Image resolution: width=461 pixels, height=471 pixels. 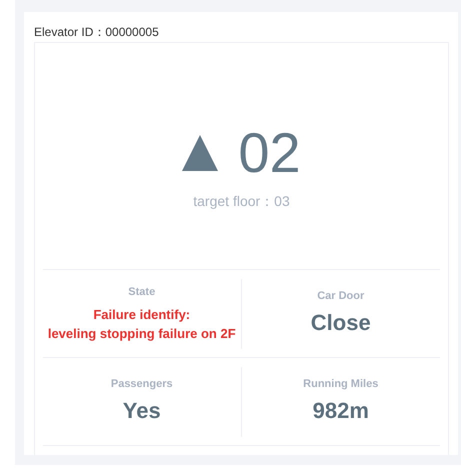 I want to click on stat-value: Close, so click(x=340, y=323).